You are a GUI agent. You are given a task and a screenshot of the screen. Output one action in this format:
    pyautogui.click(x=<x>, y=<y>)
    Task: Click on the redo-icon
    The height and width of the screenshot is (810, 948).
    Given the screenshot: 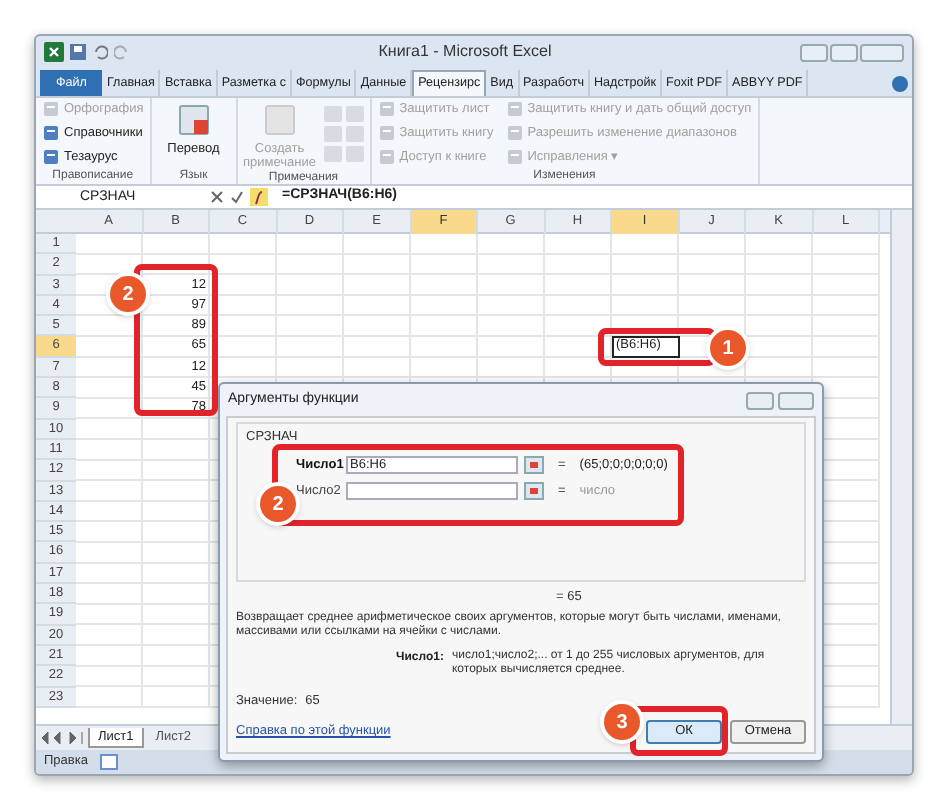 What is the action you would take?
    pyautogui.click(x=122, y=52)
    